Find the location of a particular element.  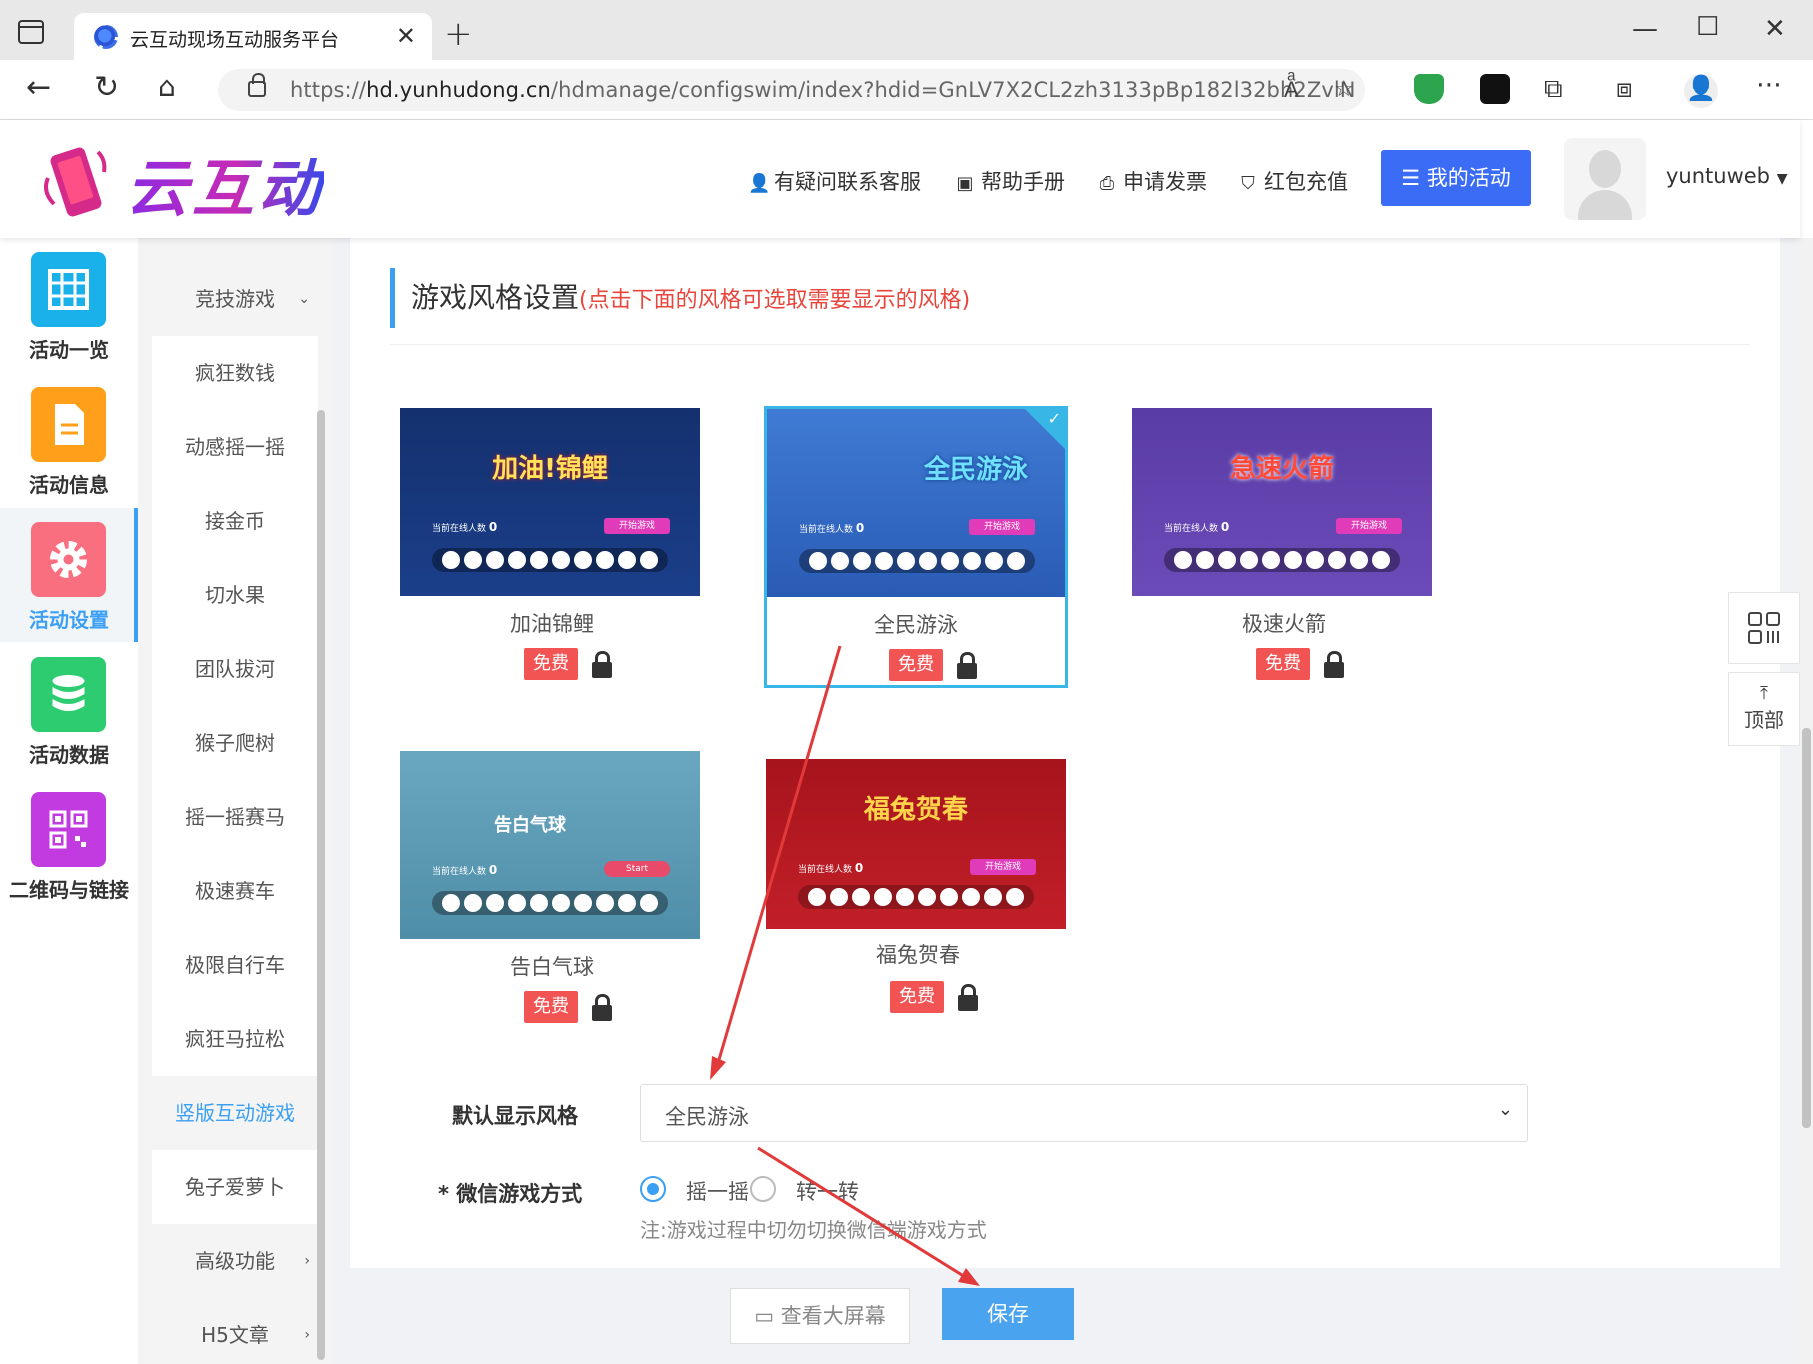

invoice-link: ⎙ 申请发票 is located at coordinates (1152, 181).